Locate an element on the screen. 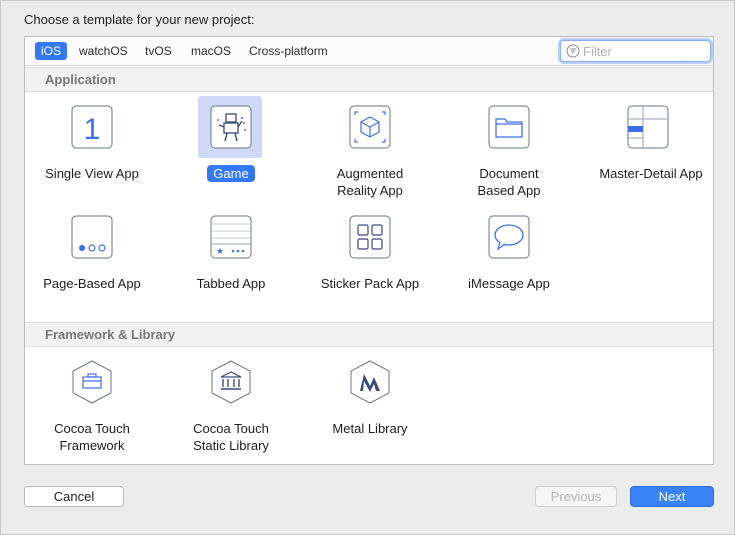 The width and height of the screenshot is (735, 535). template-label: Cocoa Touch Static Library is located at coordinates (231, 437).